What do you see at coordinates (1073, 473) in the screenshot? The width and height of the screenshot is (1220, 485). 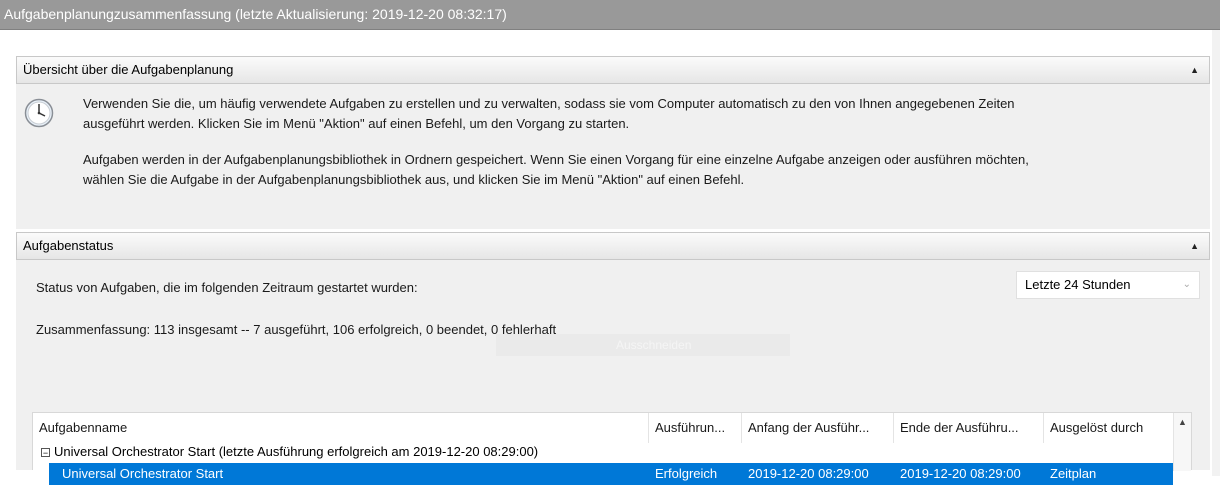 I see `row-trigger: Zeitplan` at bounding box center [1073, 473].